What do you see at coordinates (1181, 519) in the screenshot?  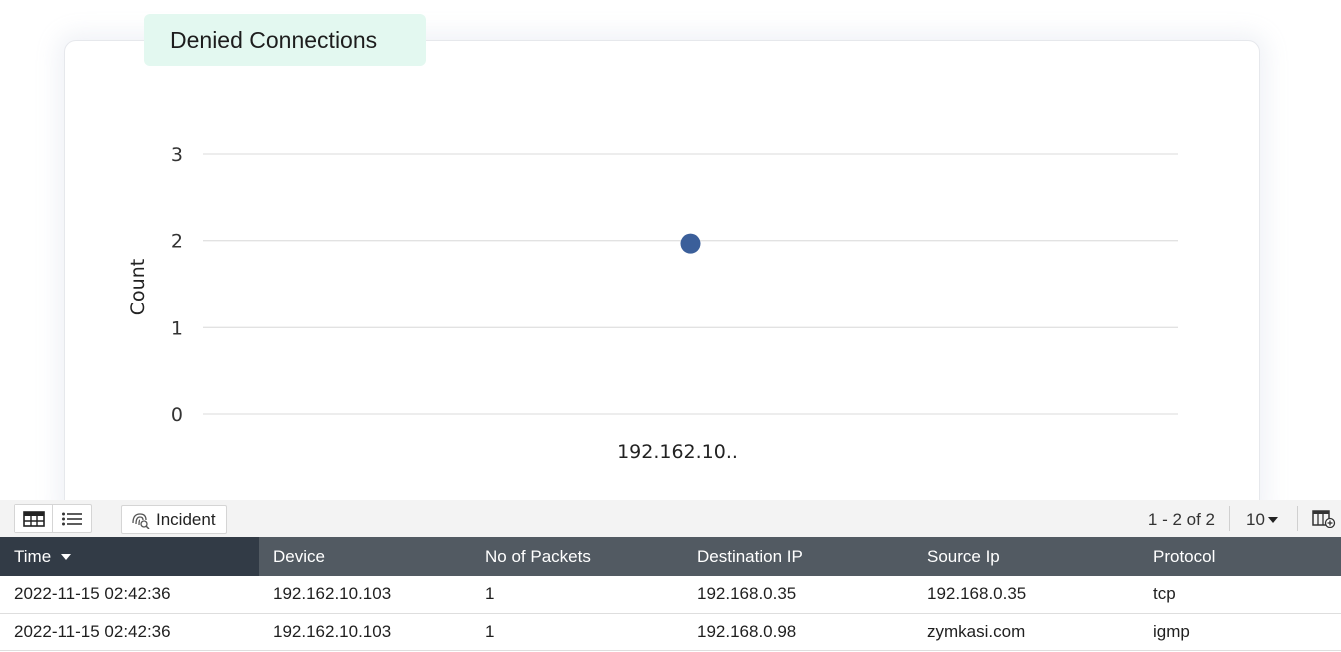 I see `pagination-info: 1 - 2 of 2` at bounding box center [1181, 519].